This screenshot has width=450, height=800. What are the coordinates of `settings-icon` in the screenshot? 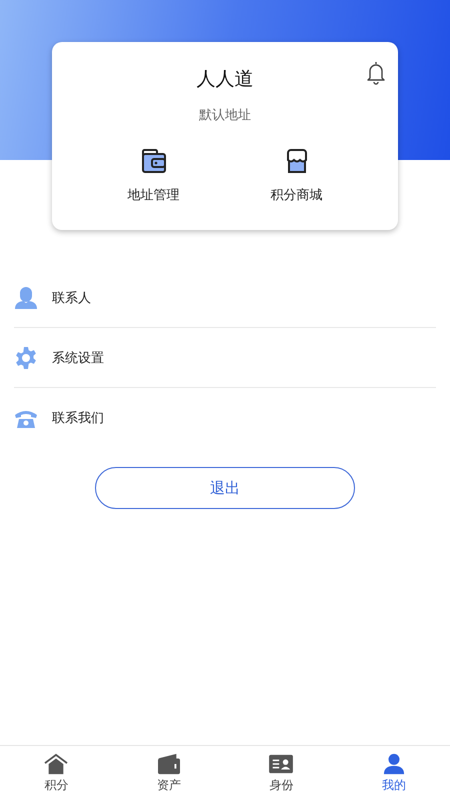 It's located at (26, 358).